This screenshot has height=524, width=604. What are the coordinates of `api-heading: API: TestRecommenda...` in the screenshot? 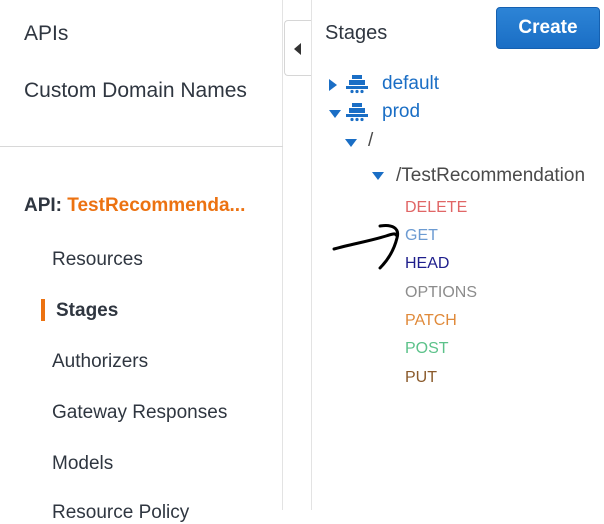 It's located at (134, 206).